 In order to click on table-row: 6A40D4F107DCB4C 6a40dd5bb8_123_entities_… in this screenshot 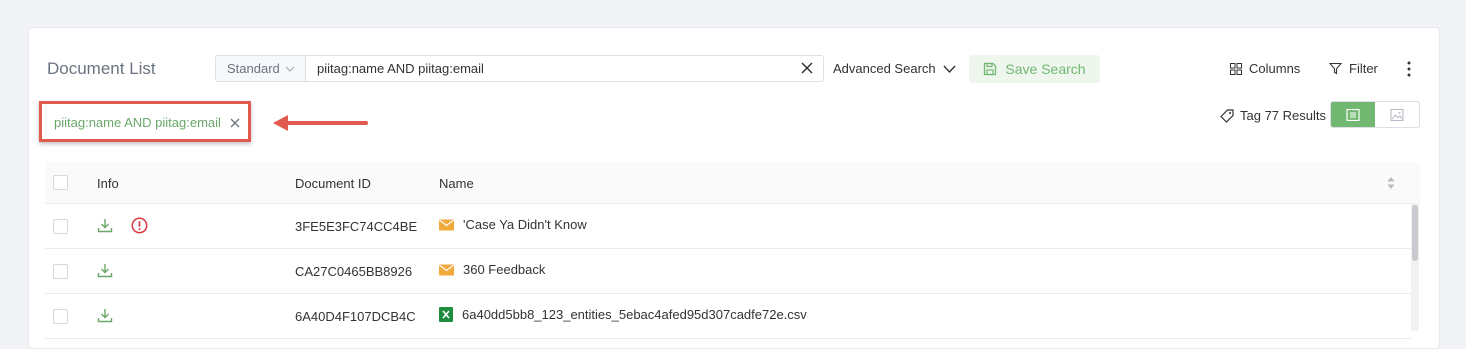, I will do `click(728, 316)`.